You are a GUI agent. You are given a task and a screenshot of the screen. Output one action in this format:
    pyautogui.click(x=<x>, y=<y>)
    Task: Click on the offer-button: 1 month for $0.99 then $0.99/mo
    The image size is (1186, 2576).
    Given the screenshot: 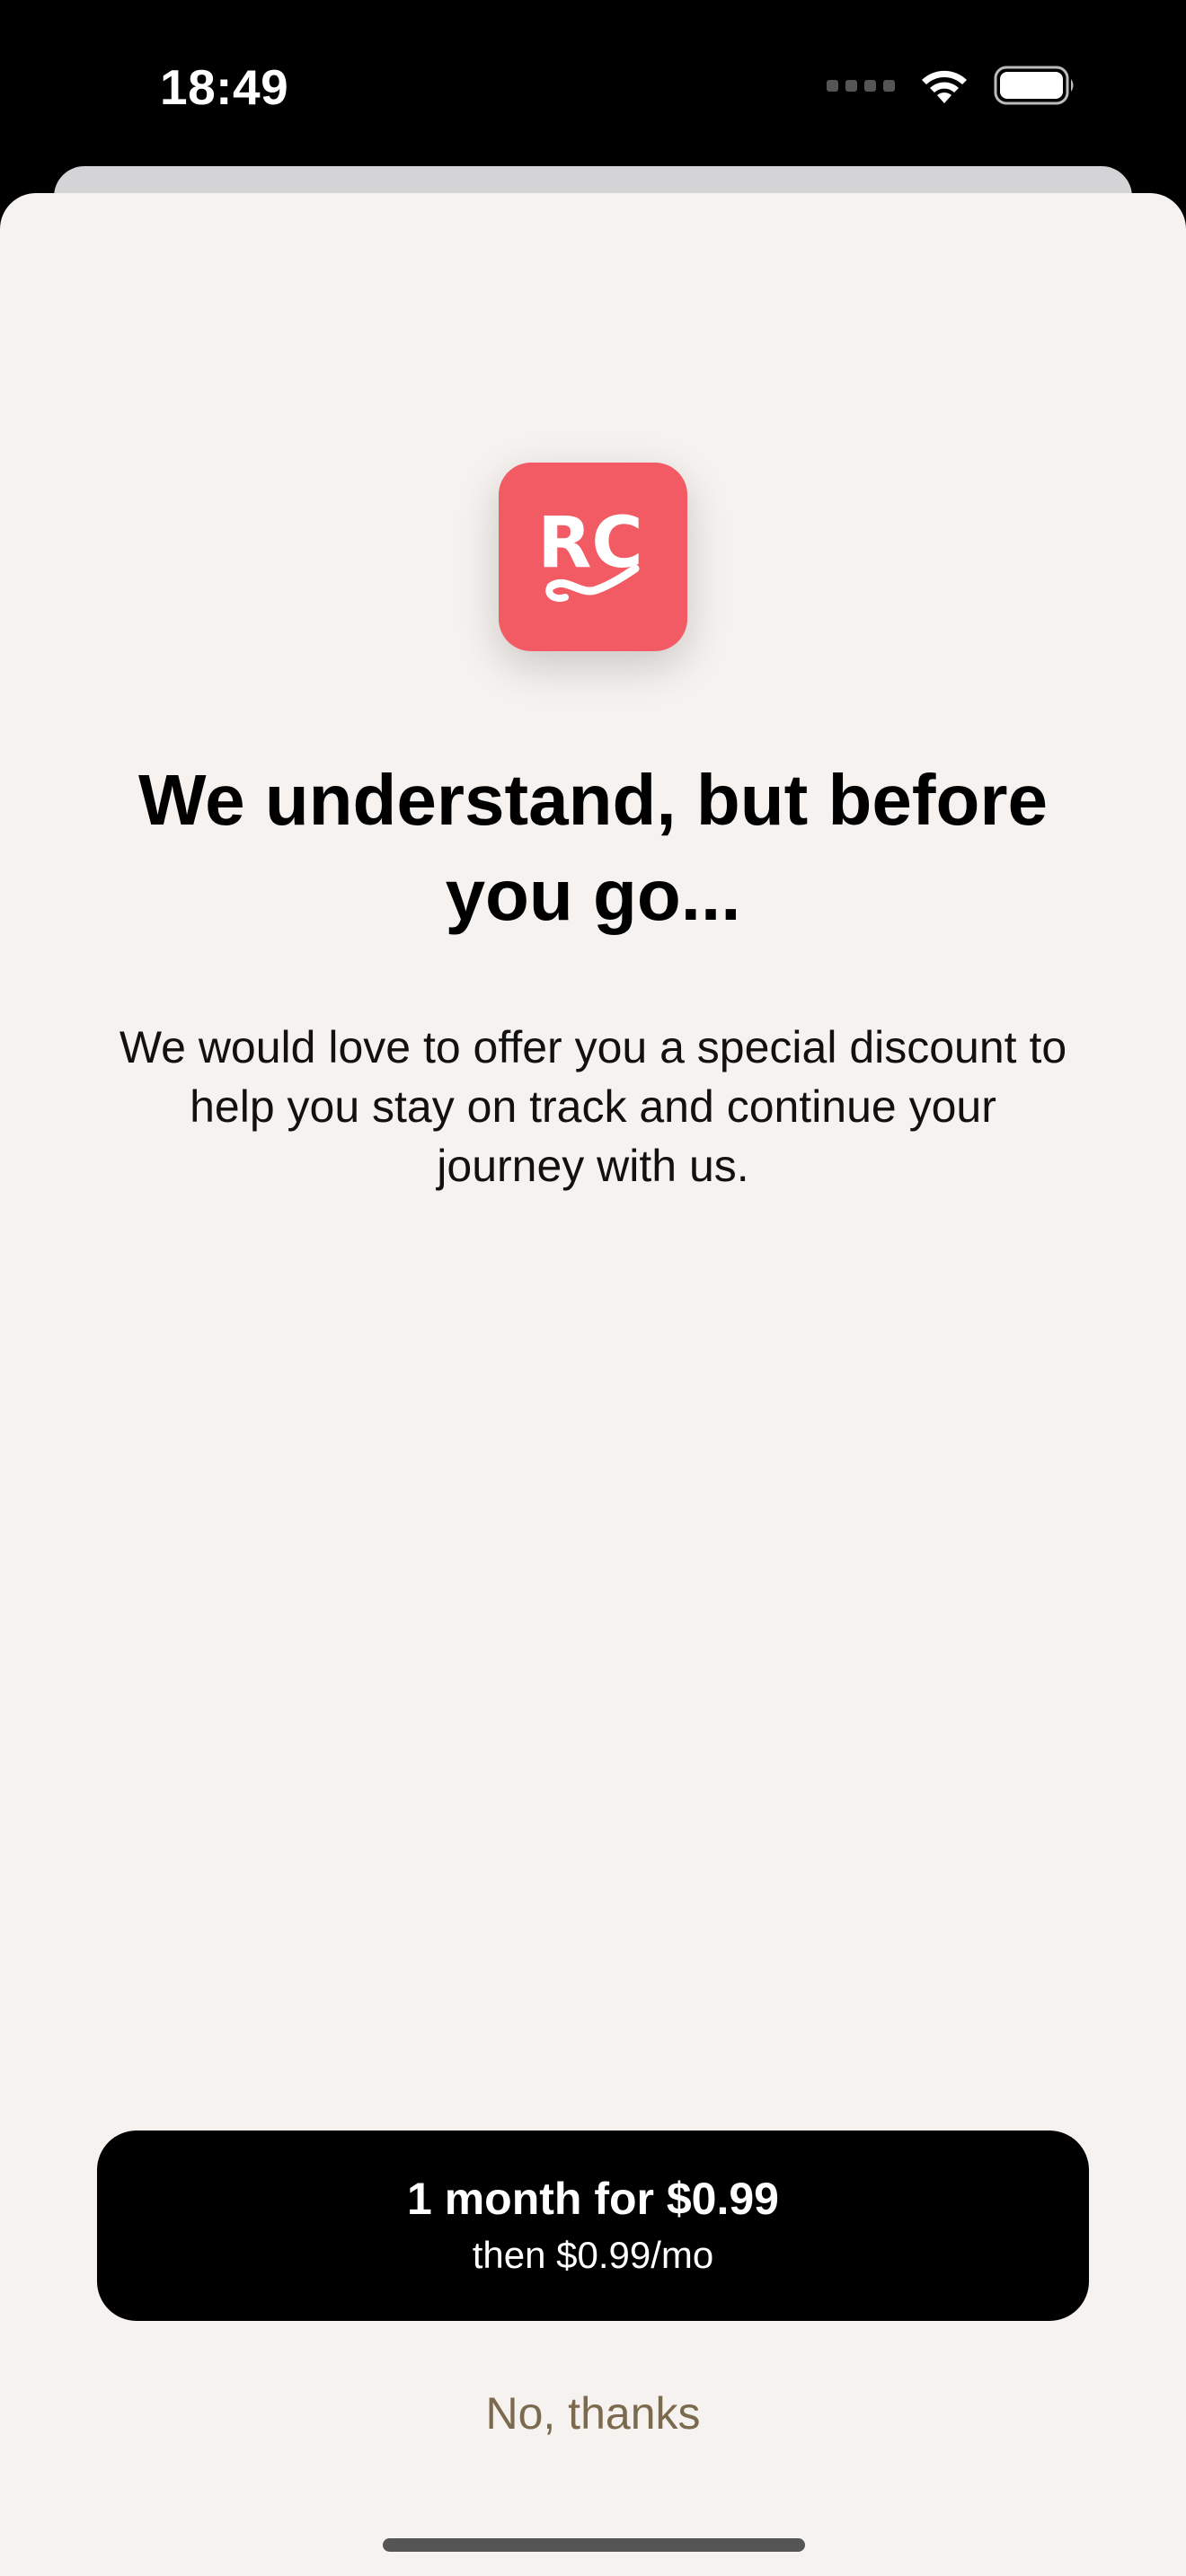 What is the action you would take?
    pyautogui.click(x=593, y=2225)
    